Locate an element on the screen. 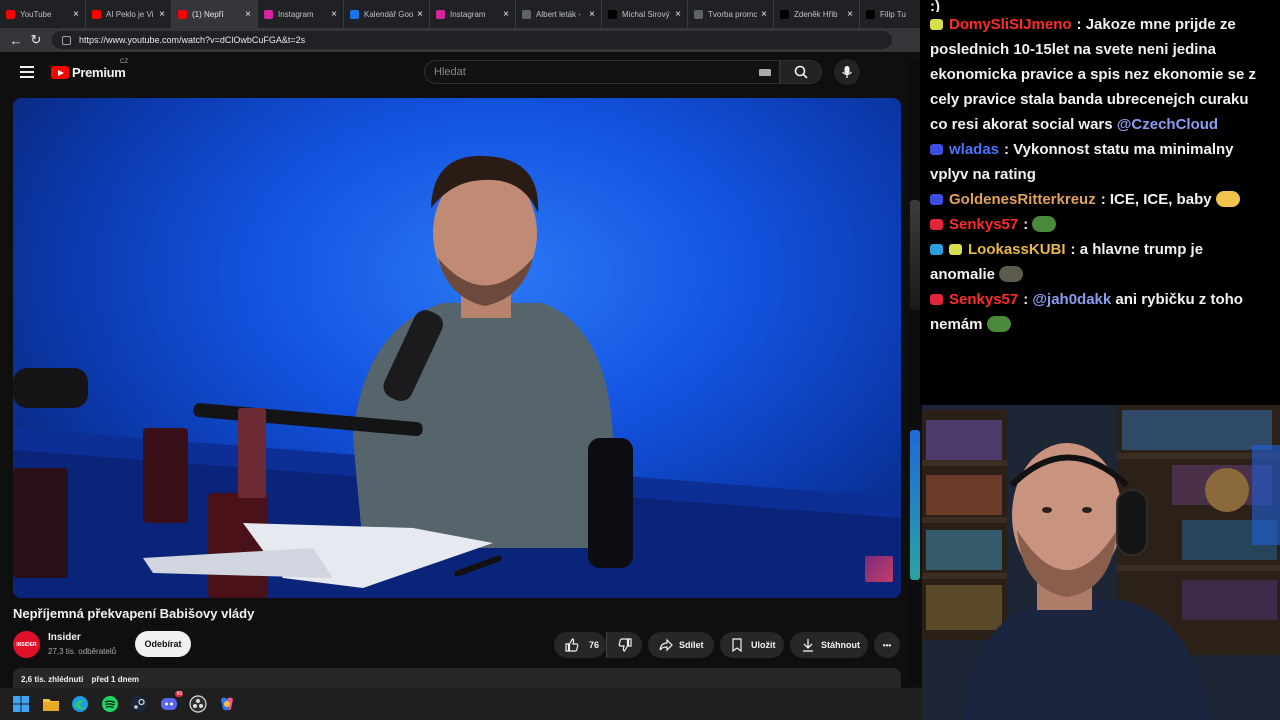 Image resolution: width=1280 pixels, height=720 pixels. download-label: Stáhnout is located at coordinates (840, 645).